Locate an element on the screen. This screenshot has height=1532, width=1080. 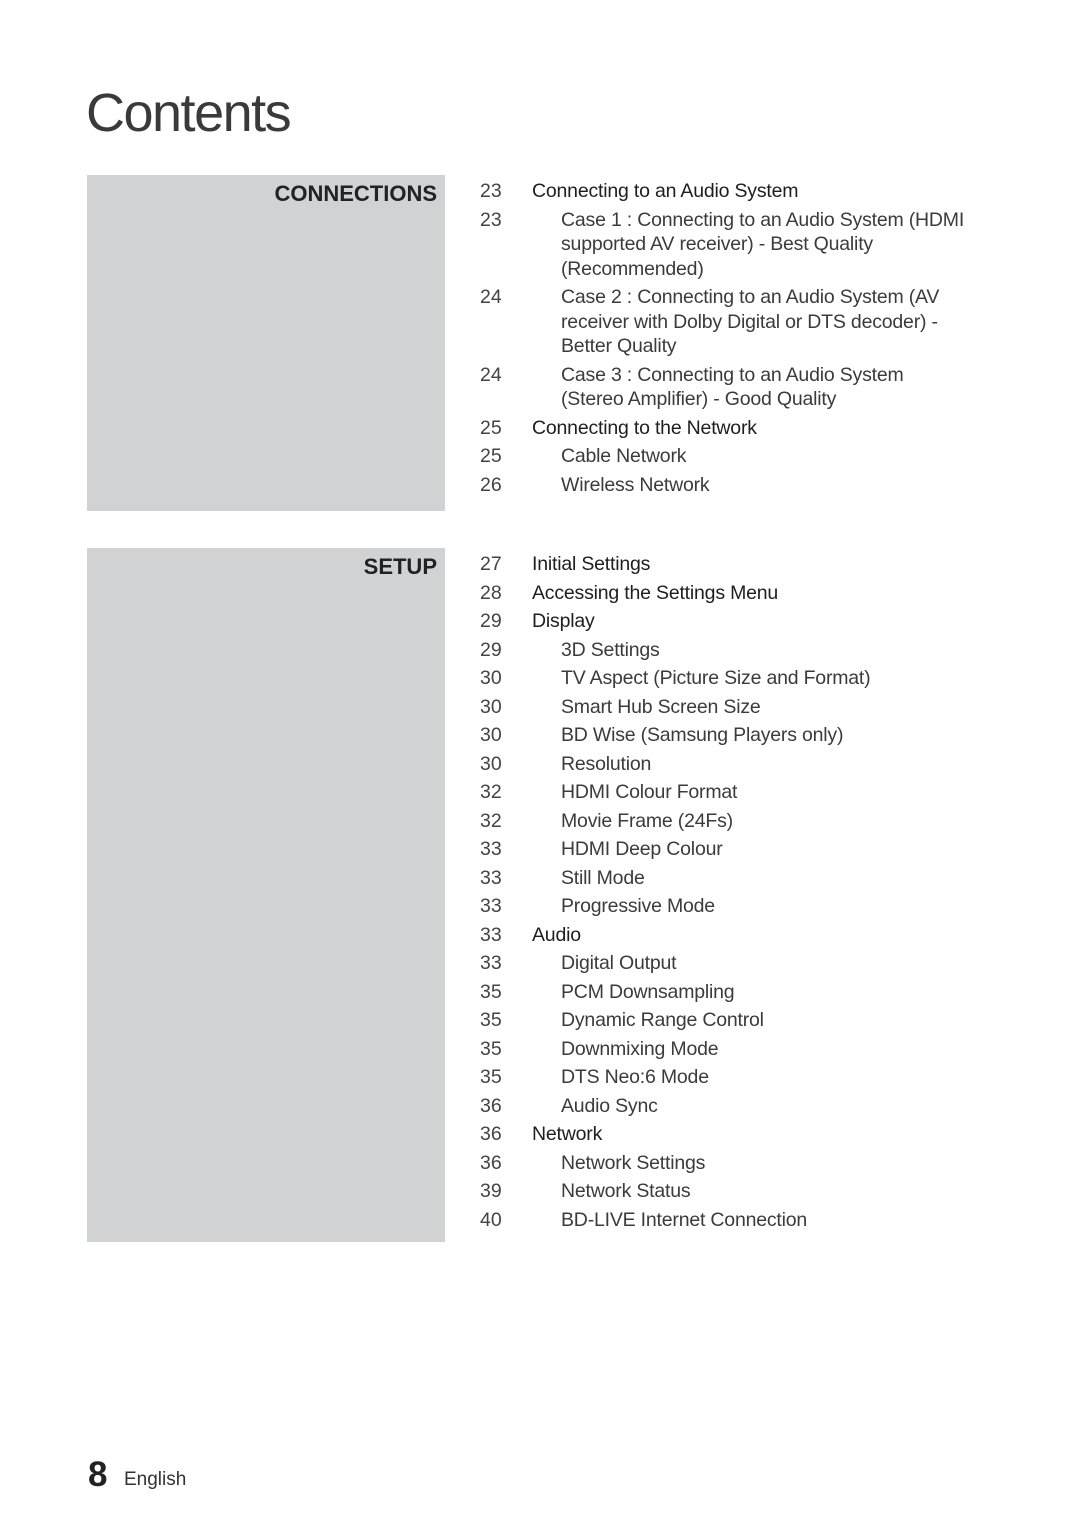
toc-subentry: 30 BD Wise (Samsung Players only) is located at coordinates (725, 735).